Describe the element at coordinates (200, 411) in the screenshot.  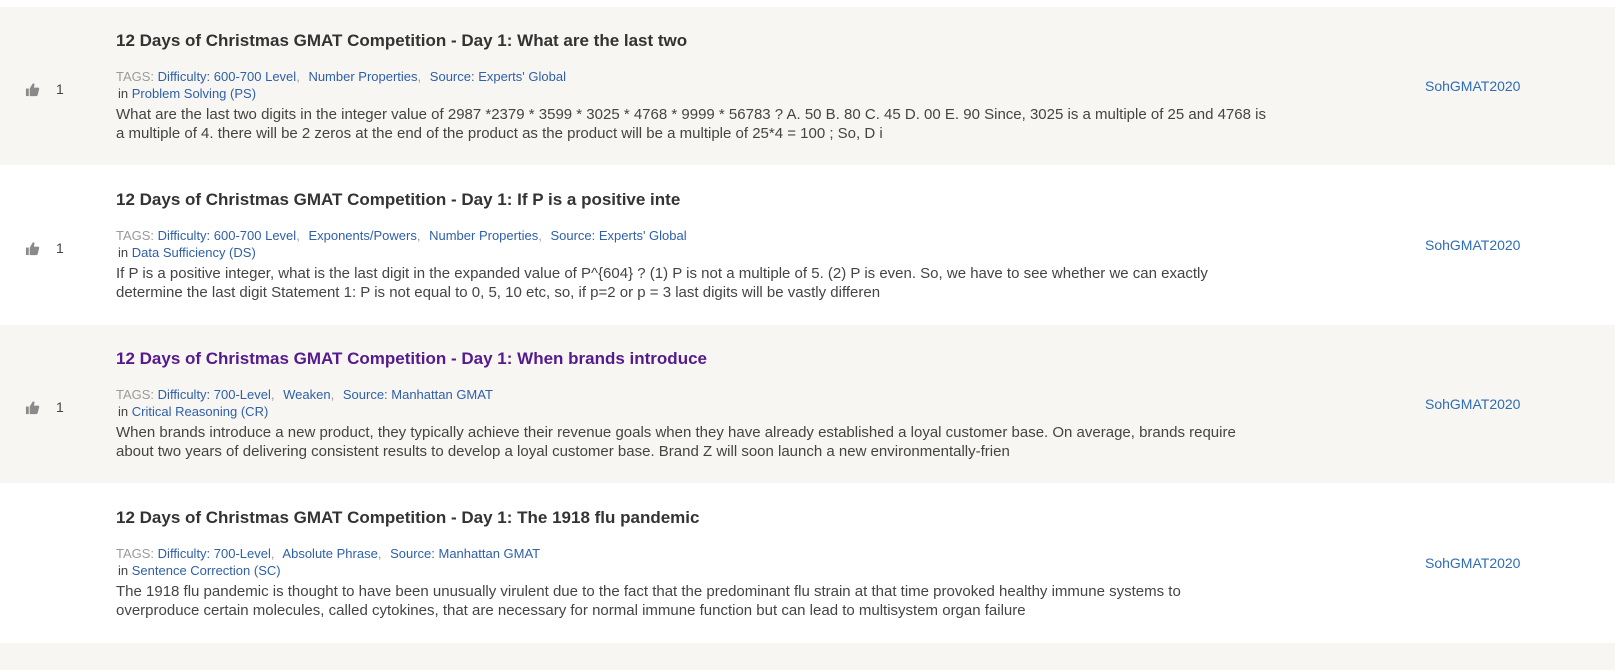
I see `category-link: Critical Reasoning (CR)` at that location.